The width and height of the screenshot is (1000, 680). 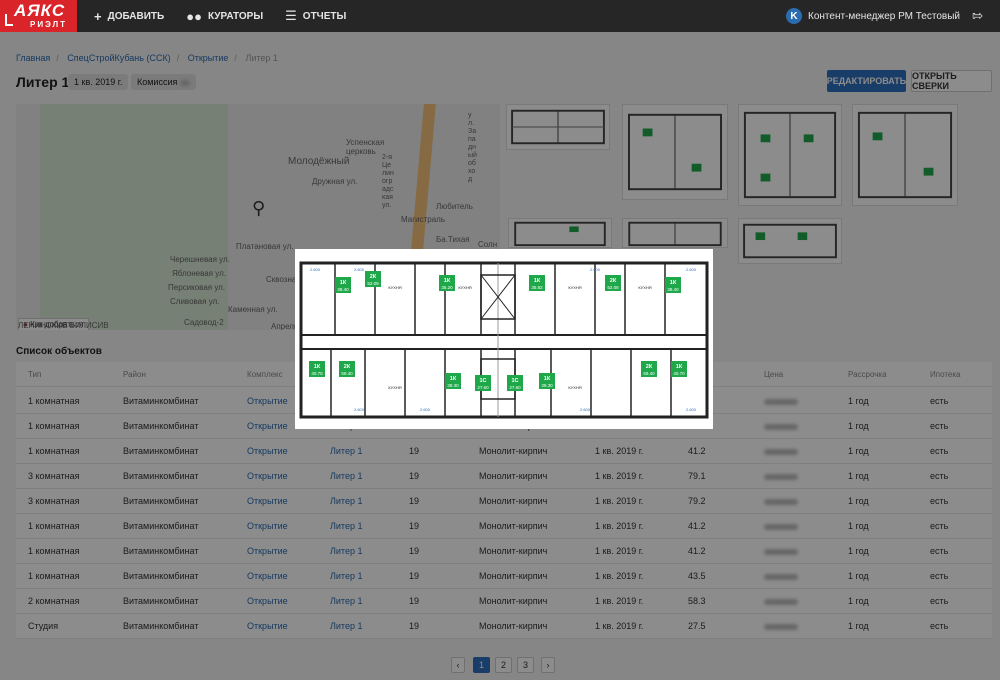 I want to click on nav-add: + ДОБАВИТЬ, so click(x=129, y=16).